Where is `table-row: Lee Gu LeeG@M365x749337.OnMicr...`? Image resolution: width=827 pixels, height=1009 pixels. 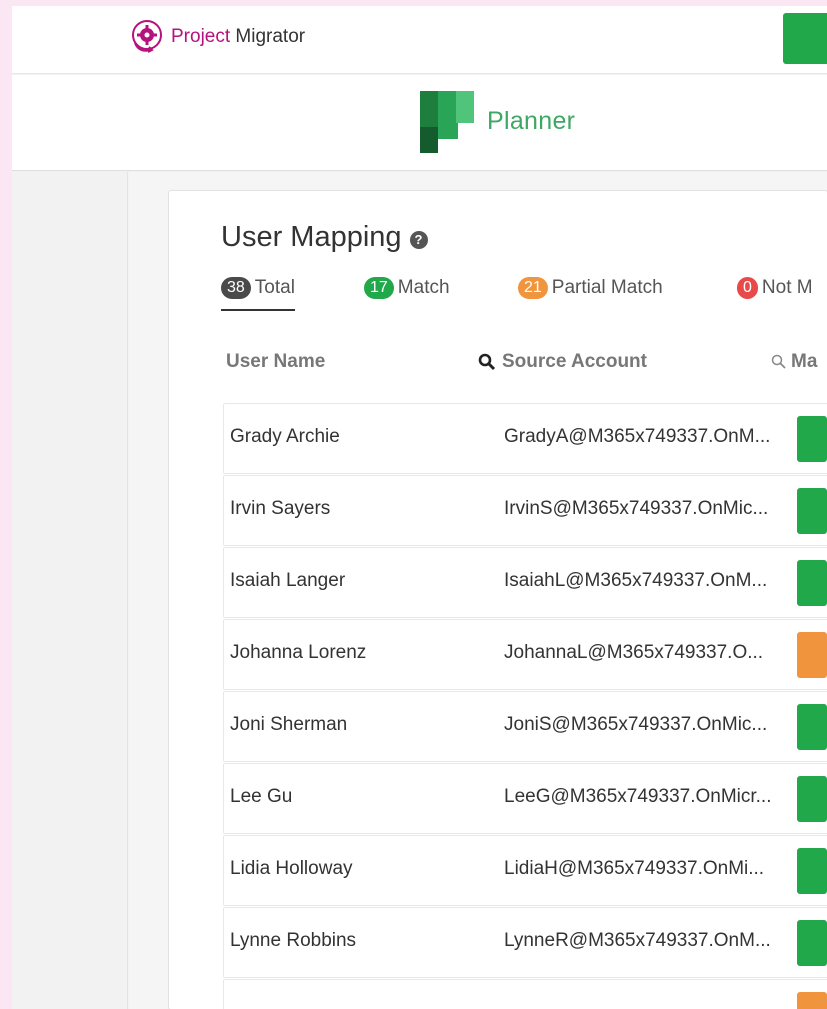
table-row: Lee Gu LeeG@M365x749337.OnMicr... is located at coordinates (525, 798).